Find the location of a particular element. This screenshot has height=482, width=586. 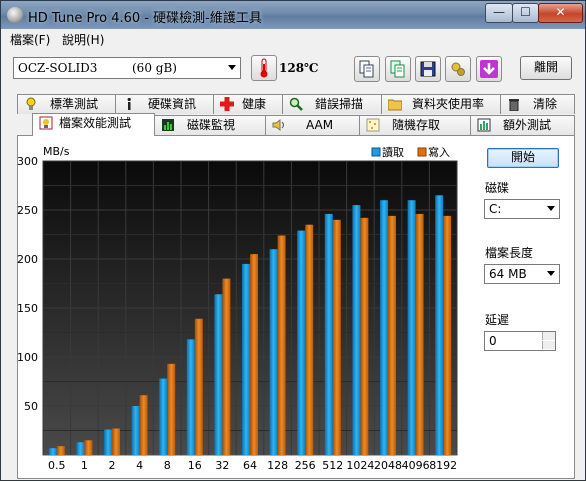

y-tick-label: 50 is located at coordinates (31, 406).